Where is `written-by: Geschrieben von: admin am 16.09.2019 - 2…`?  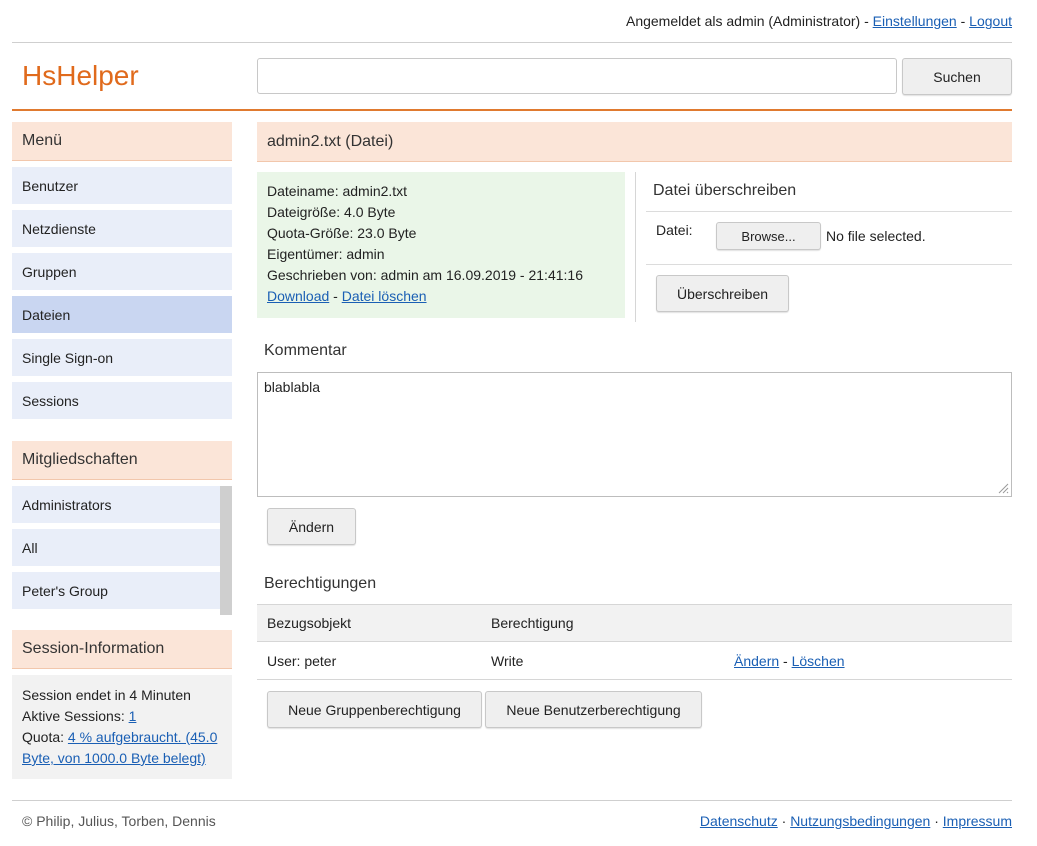 written-by: Geschrieben von: admin am 16.09.2019 - 2… is located at coordinates (425, 275).